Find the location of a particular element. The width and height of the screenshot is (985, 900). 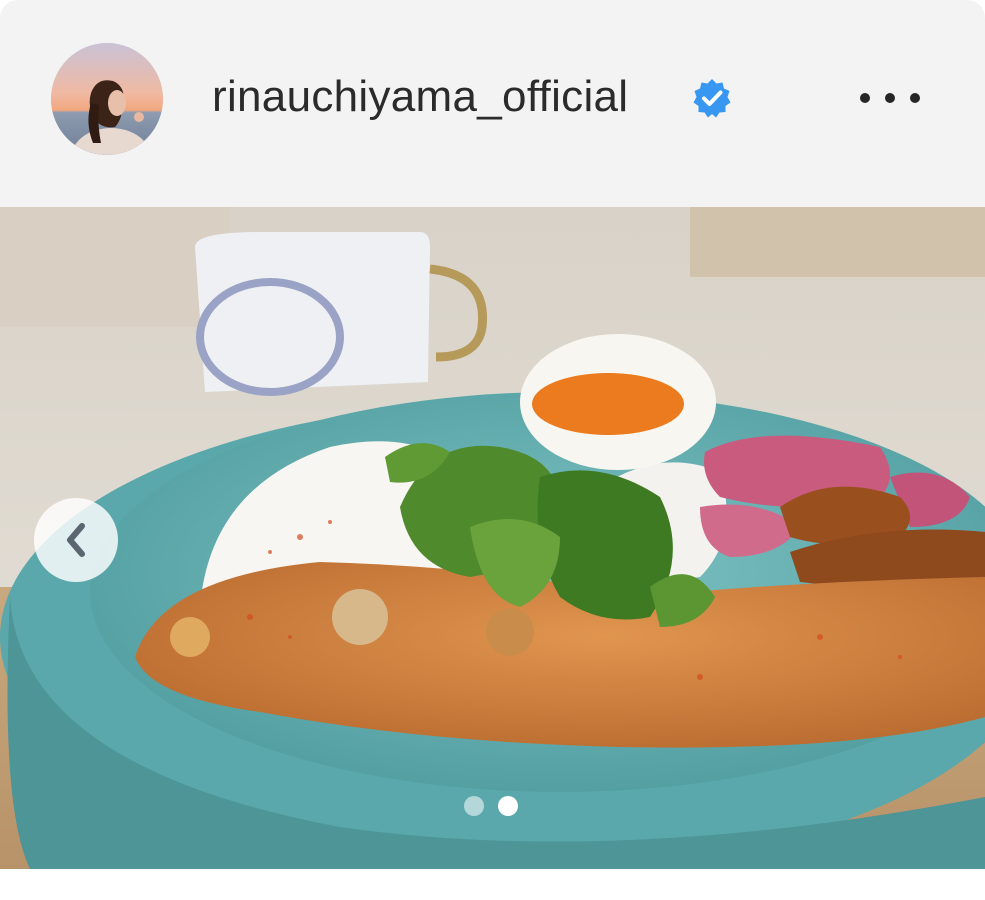

username: rinauchiyama_official is located at coordinates (420, 97).